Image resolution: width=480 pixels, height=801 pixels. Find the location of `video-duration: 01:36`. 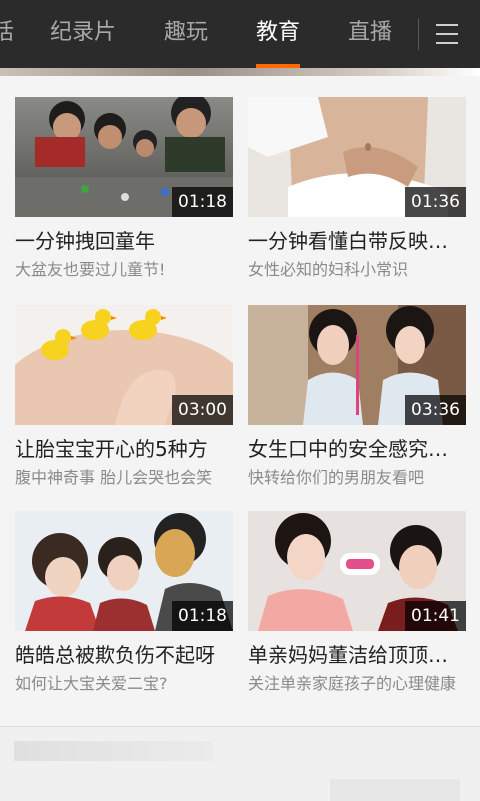

video-duration: 01:36 is located at coordinates (435, 202).